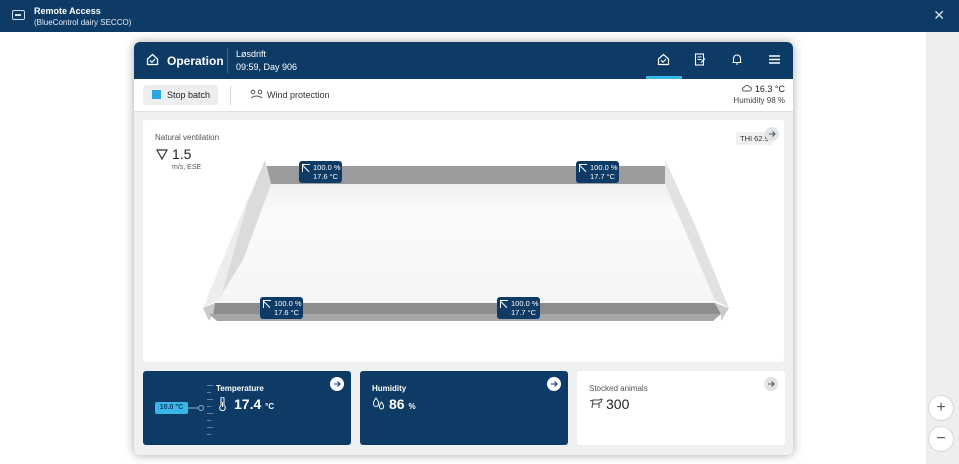  Describe the element at coordinates (251, 54) in the screenshot. I see `operation-mode: Løsdrift` at that location.